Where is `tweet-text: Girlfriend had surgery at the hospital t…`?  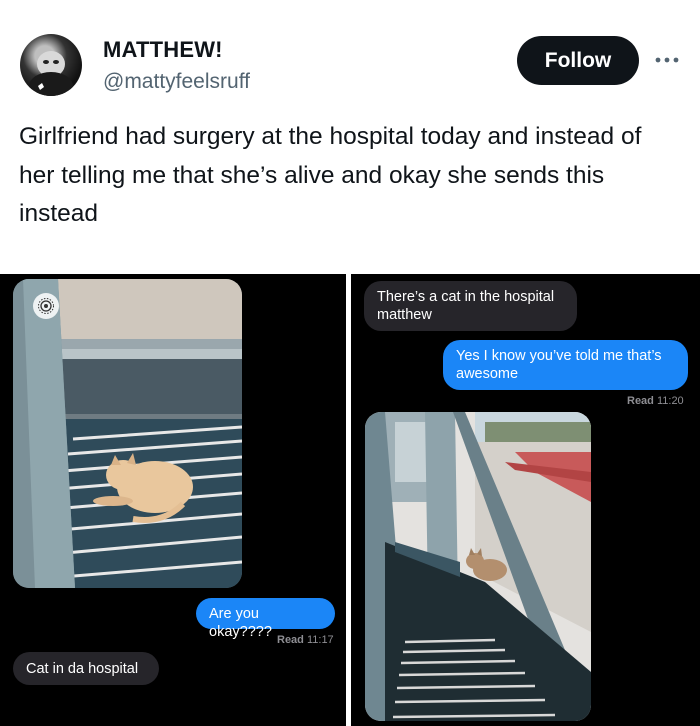
tweet-text: Girlfriend had surgery at the hospital t… is located at coordinates (330, 175).